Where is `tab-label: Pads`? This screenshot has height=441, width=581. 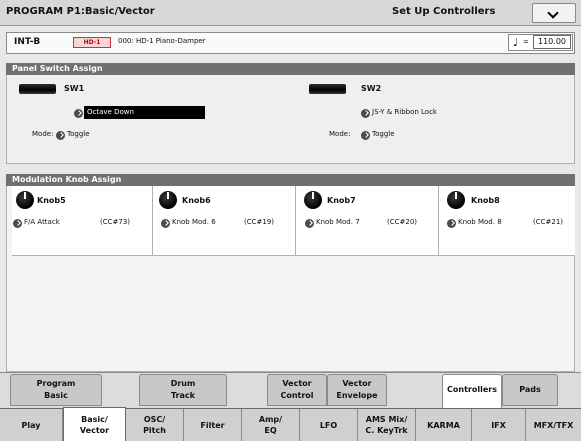
tab-label: Pads is located at coordinates (530, 389).